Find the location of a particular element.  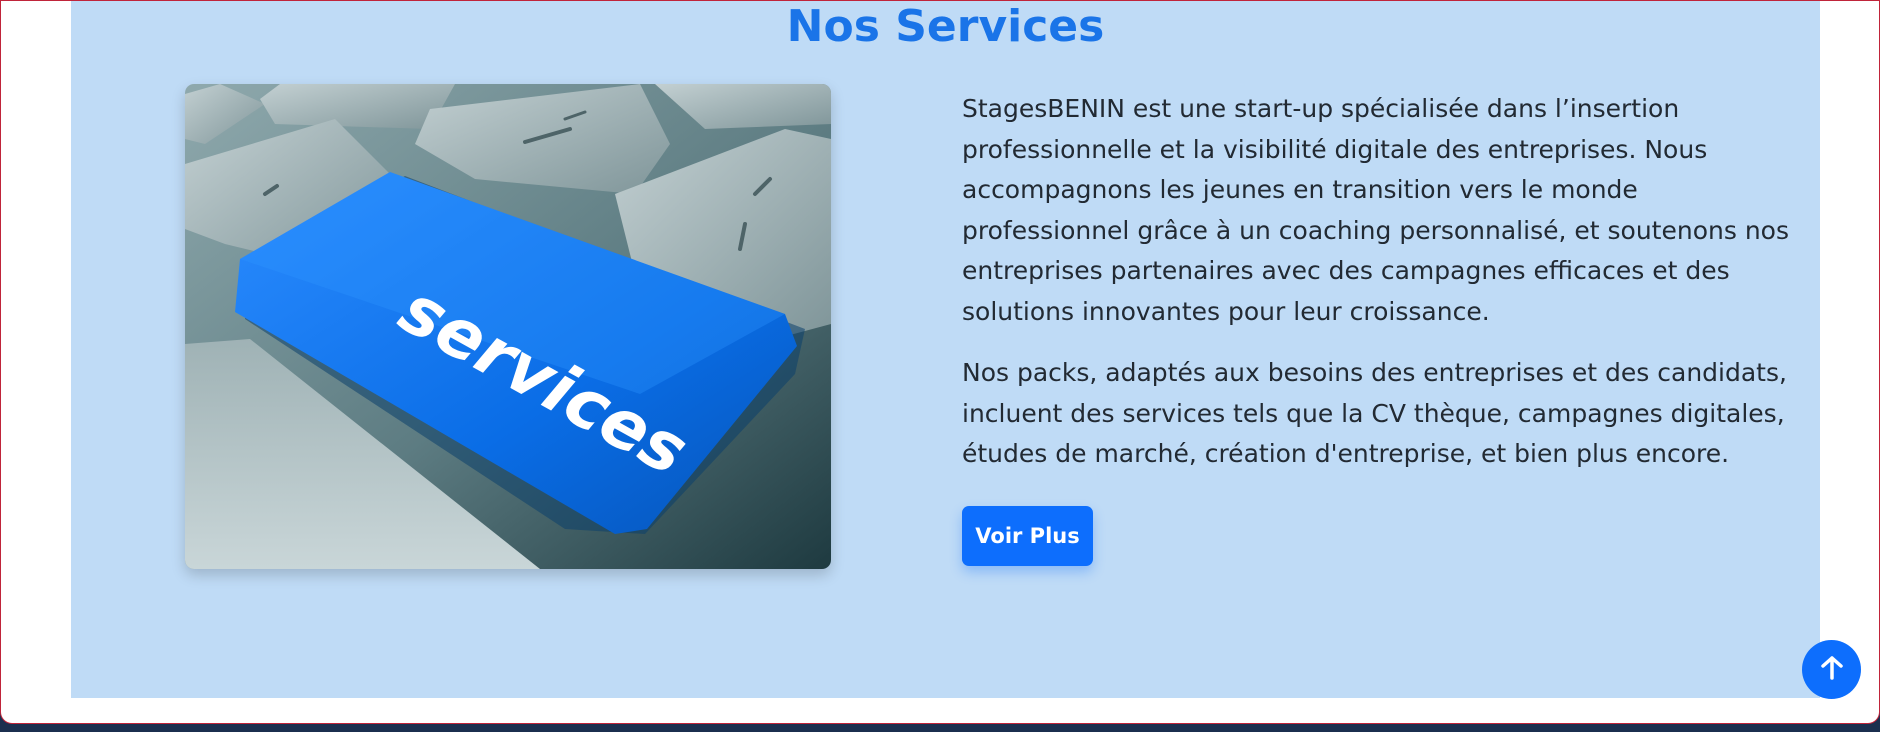

section-title: Nos Services is located at coordinates (945, 26).